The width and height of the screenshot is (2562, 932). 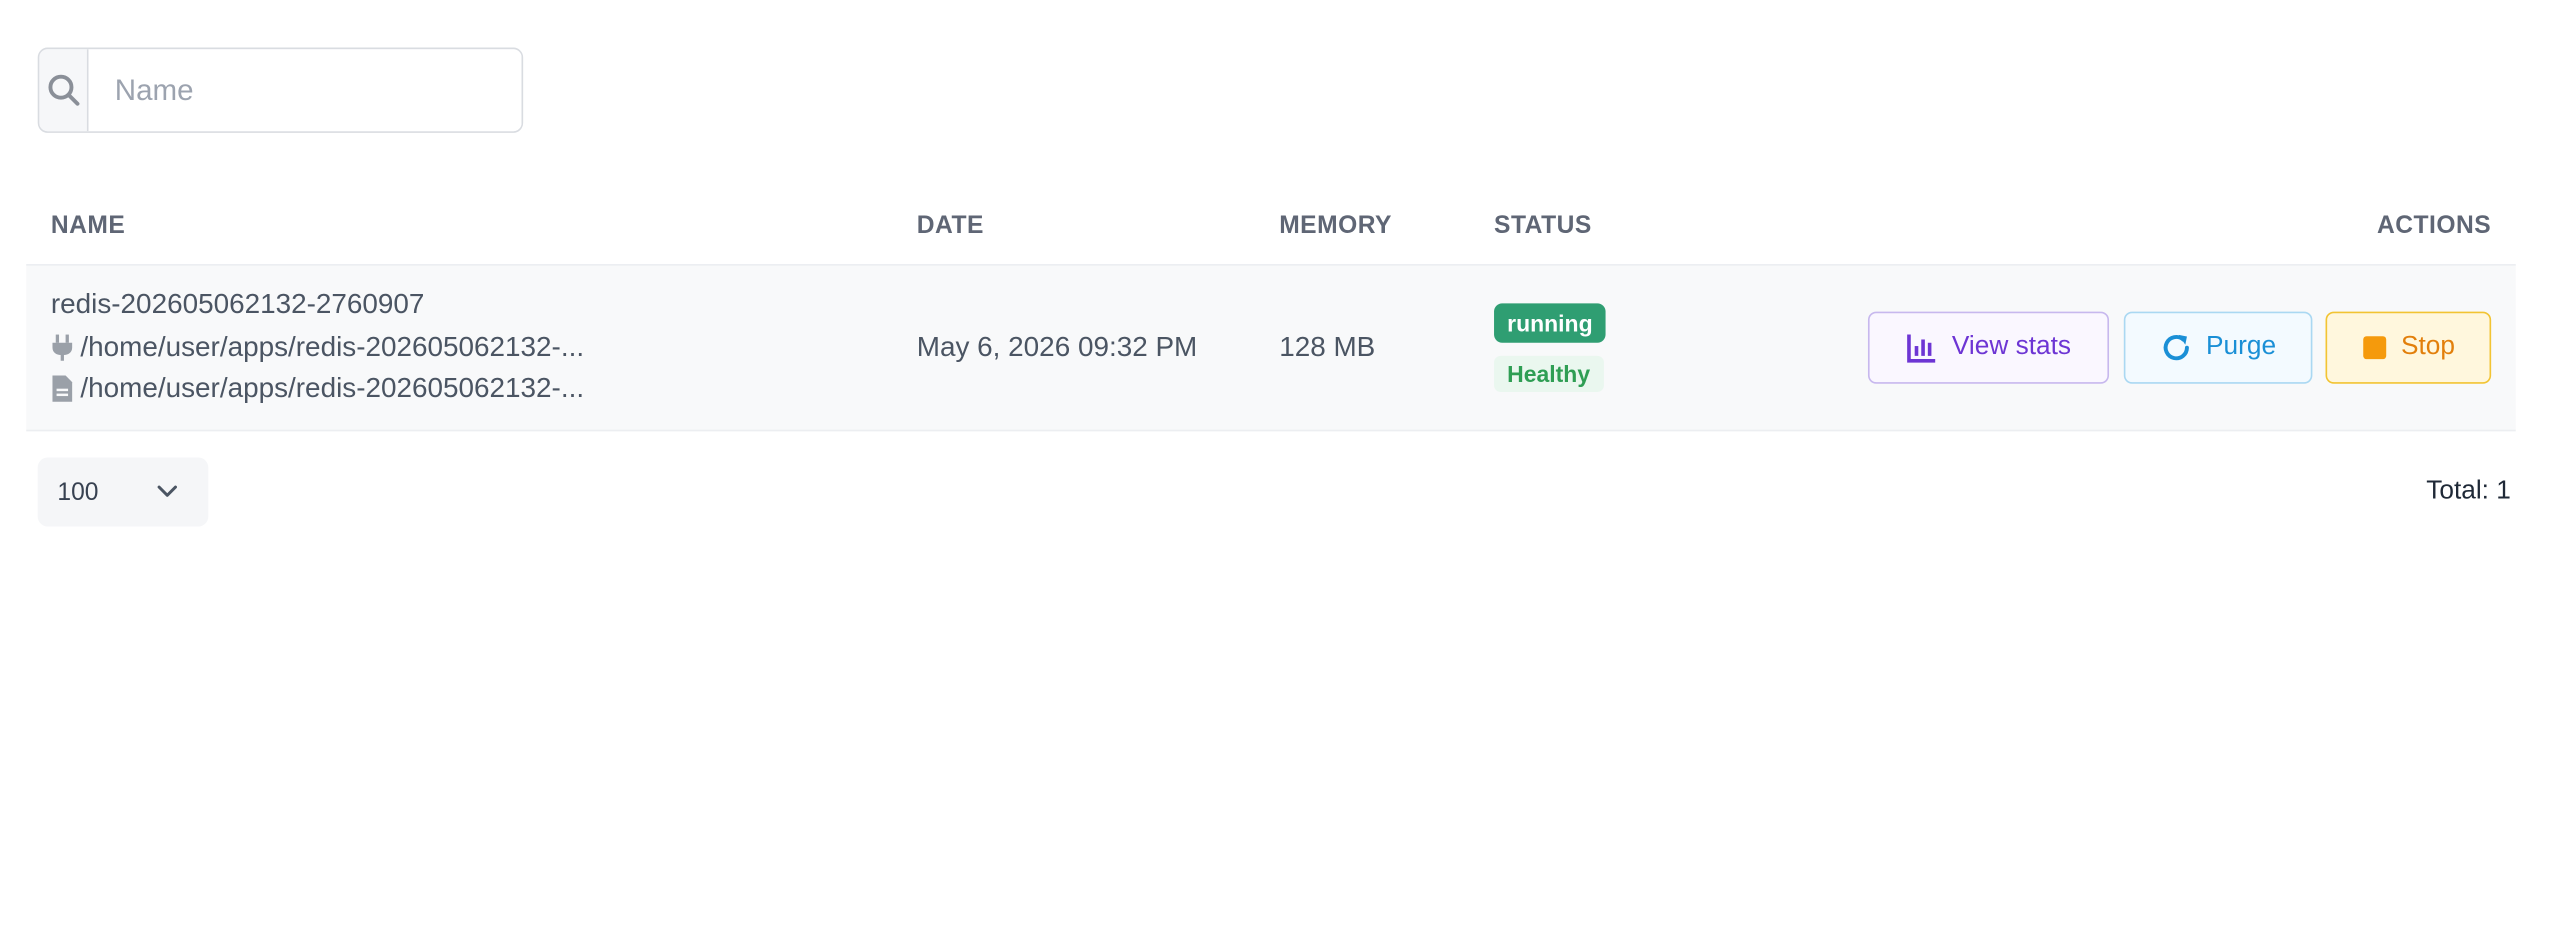 I want to click on instance-date: May 6, 2026 09:32 PM, so click(x=1057, y=347).